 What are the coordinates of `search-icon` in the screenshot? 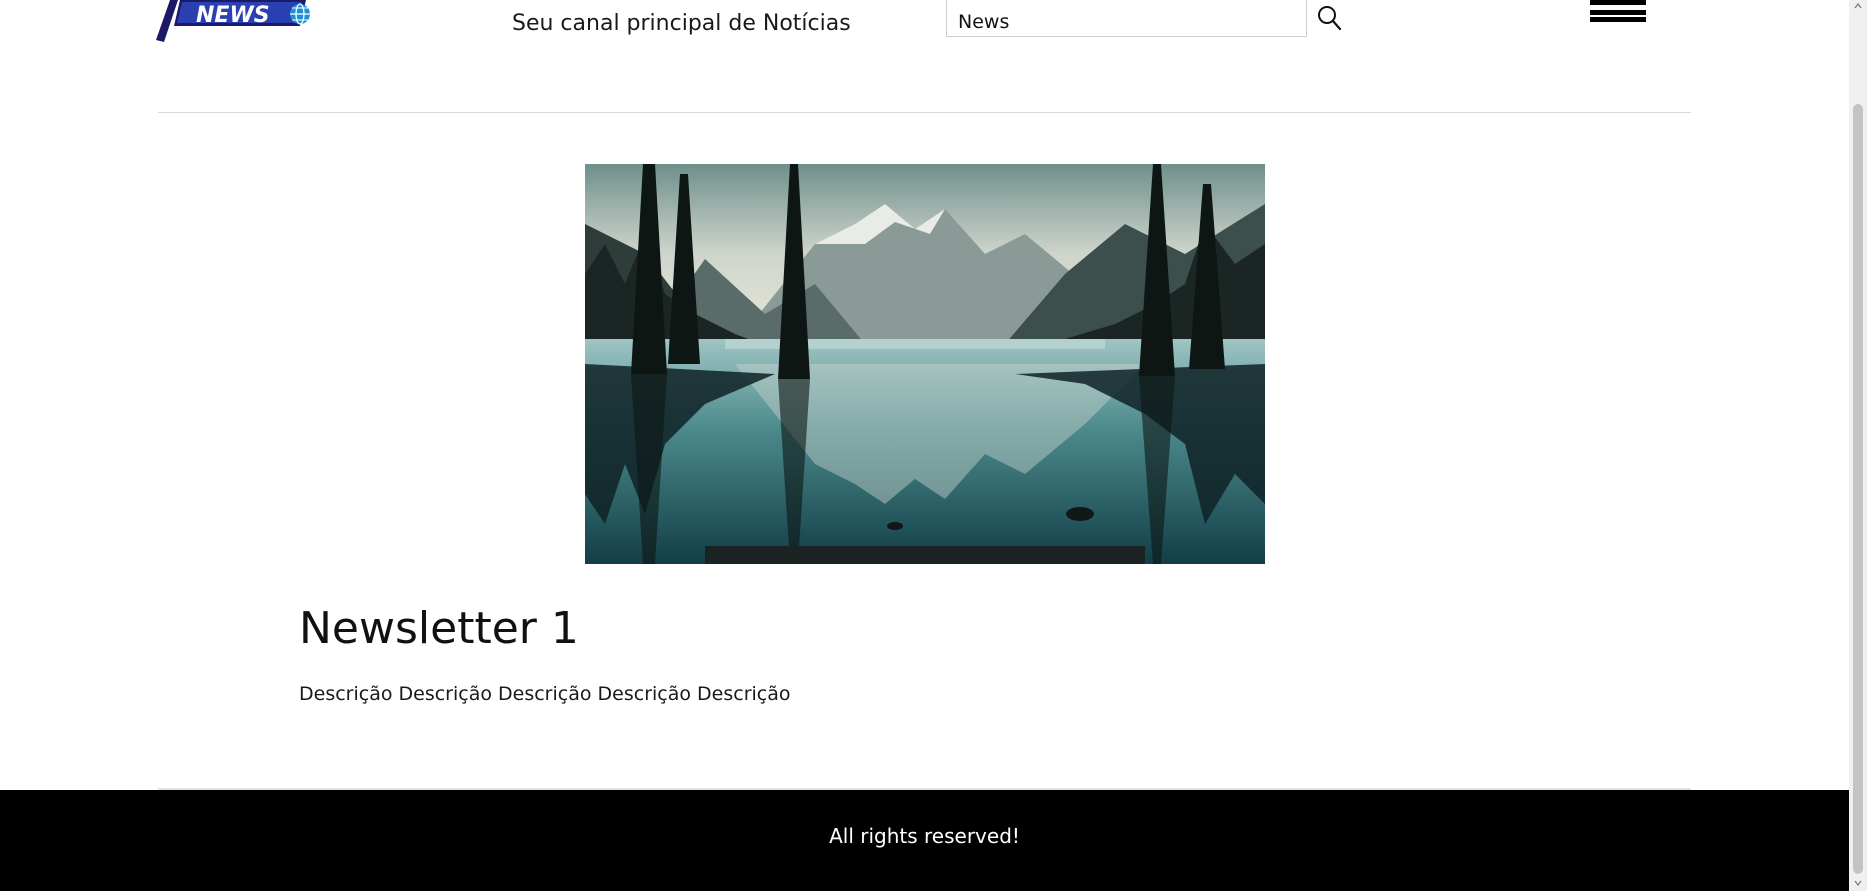 It's located at (1330, 18).